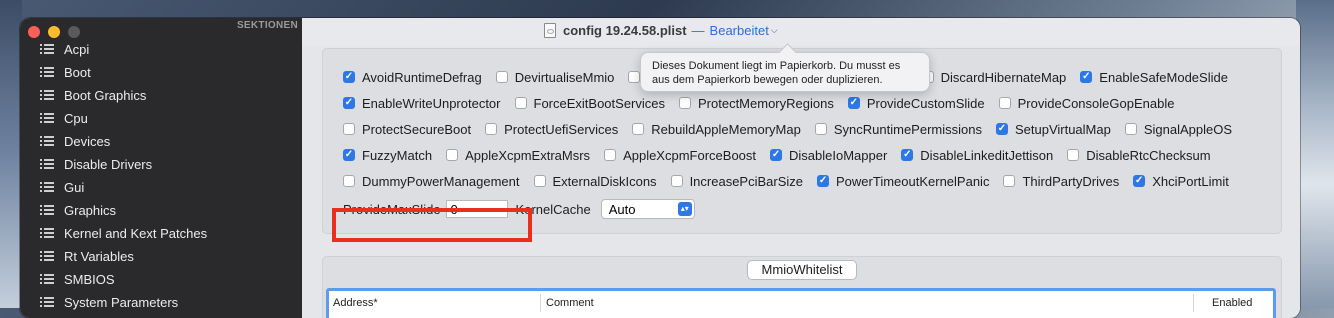  What do you see at coordinates (716, 129) in the screenshot?
I see `checkbox-rebuildapplememorymap: RebuildAppleMemoryMap` at bounding box center [716, 129].